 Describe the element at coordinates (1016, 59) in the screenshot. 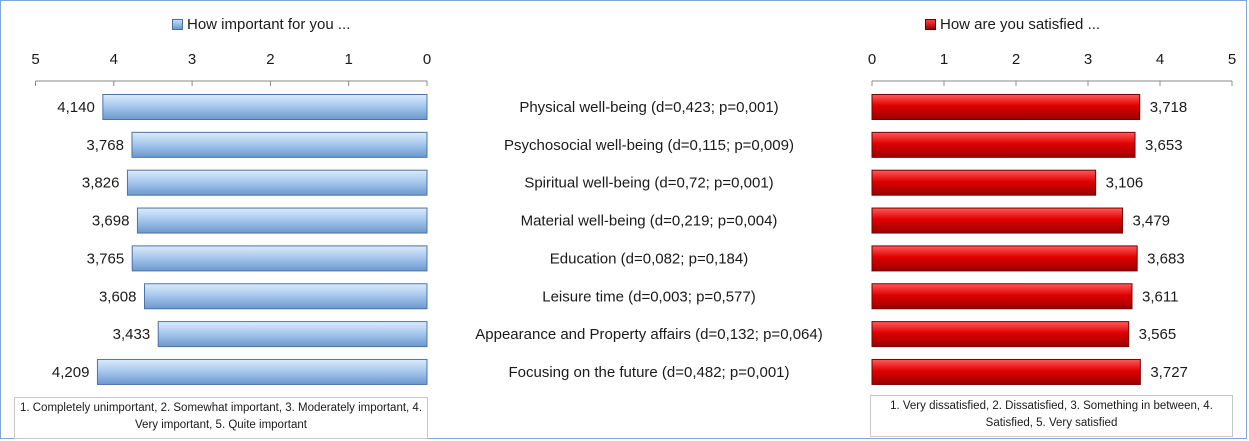

I see `satisfaction-tick-label: 2` at that location.